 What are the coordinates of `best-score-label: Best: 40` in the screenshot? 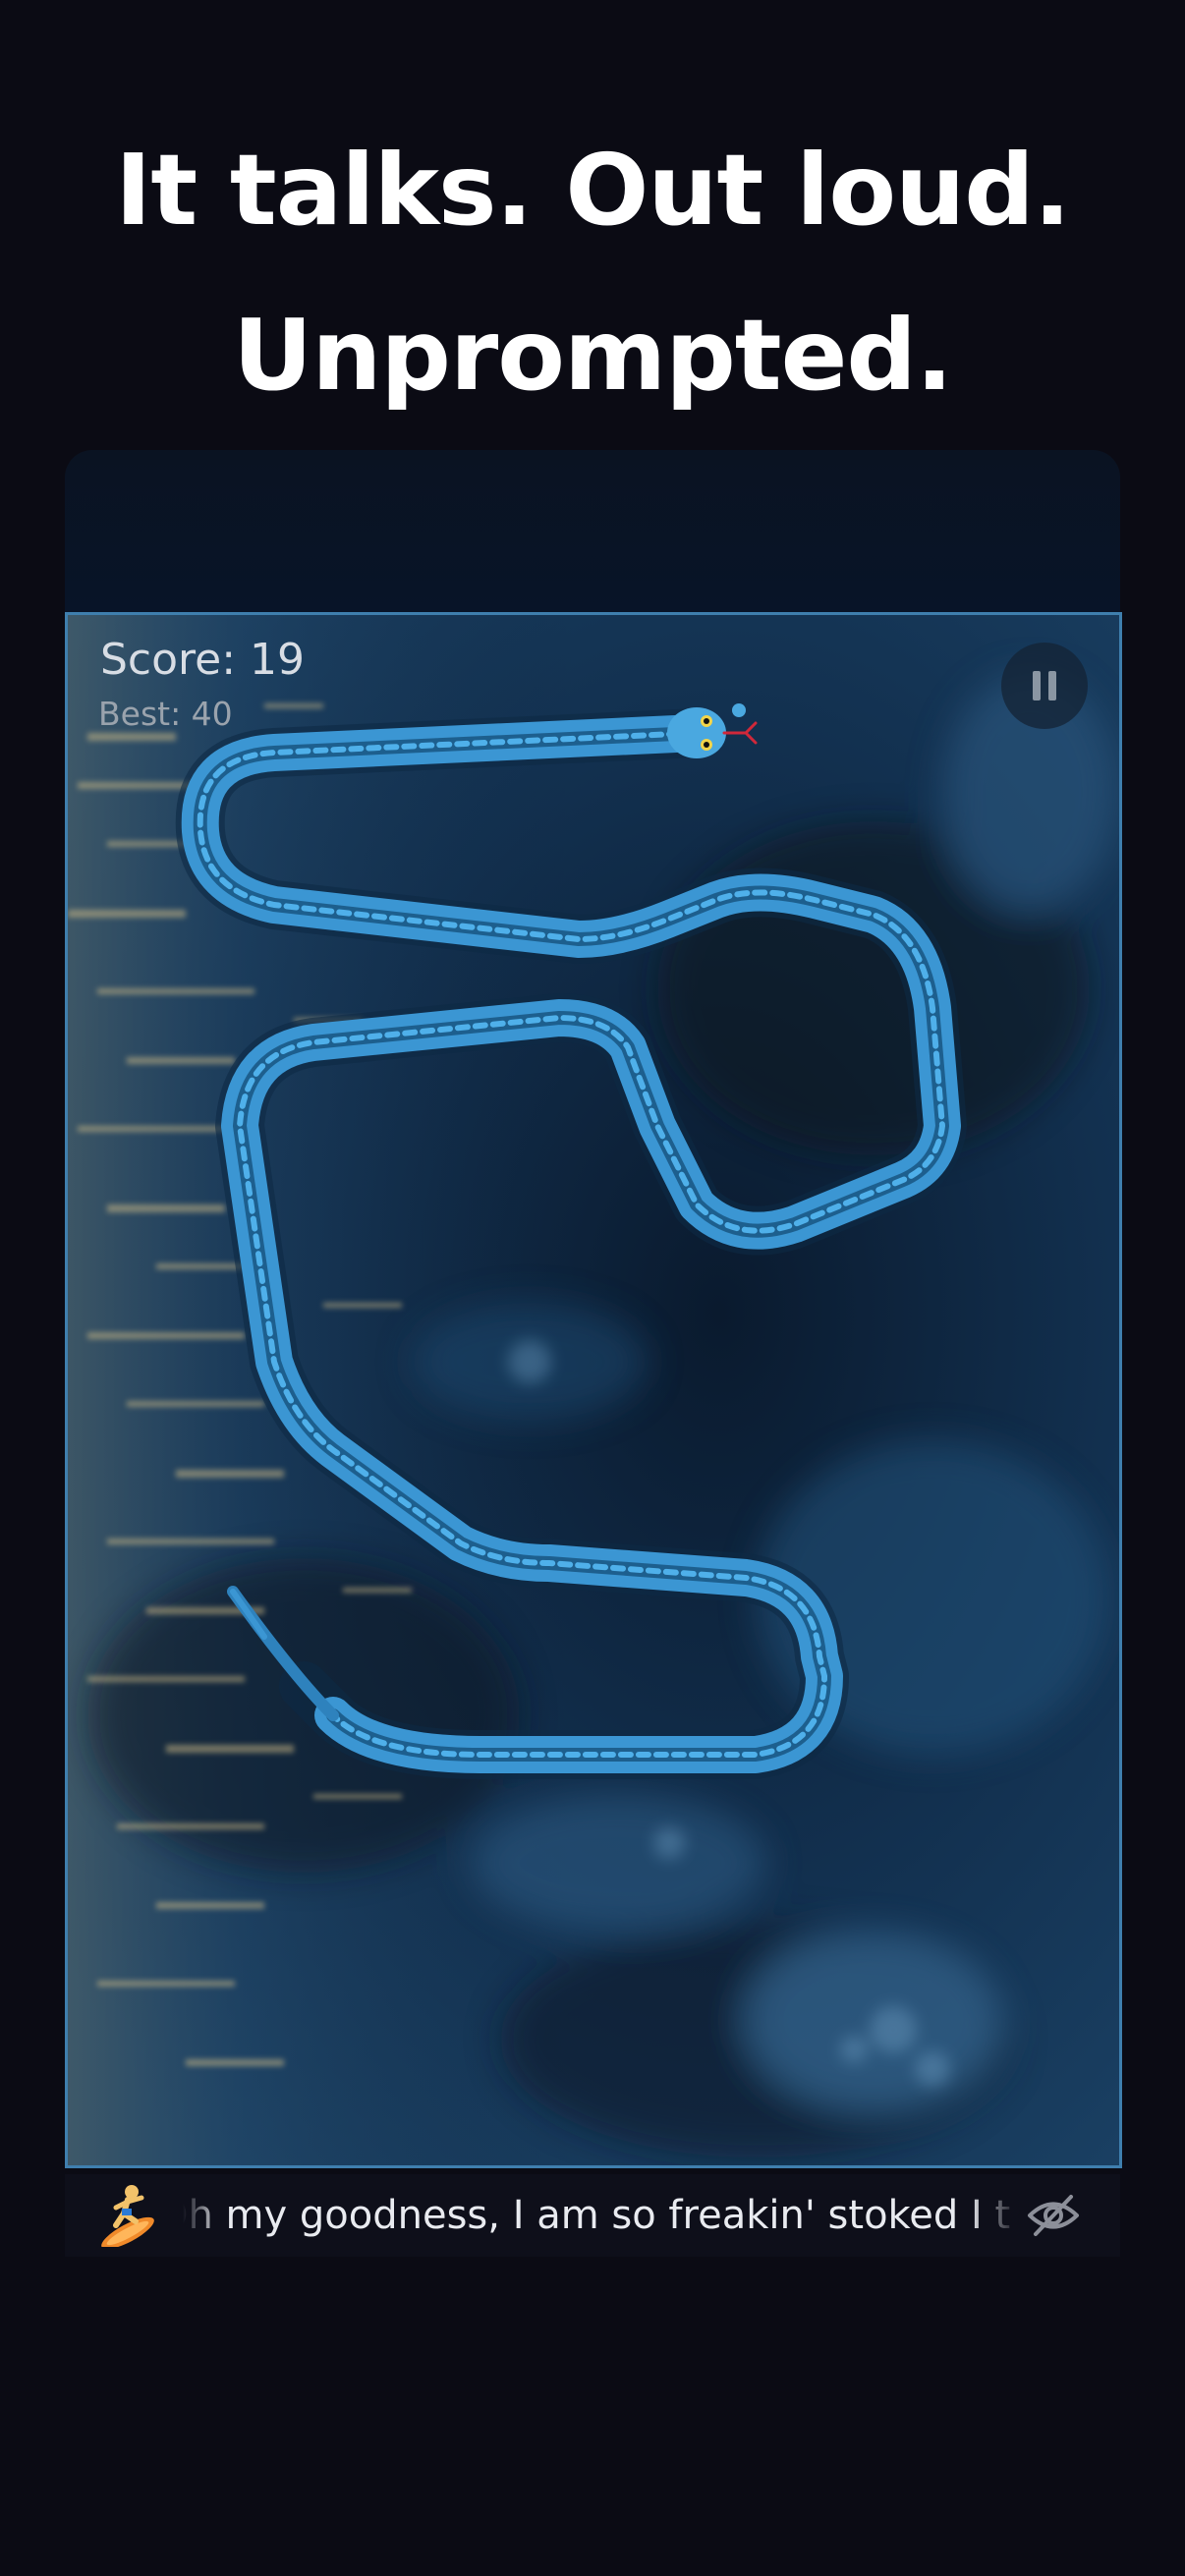 It's located at (166, 714).